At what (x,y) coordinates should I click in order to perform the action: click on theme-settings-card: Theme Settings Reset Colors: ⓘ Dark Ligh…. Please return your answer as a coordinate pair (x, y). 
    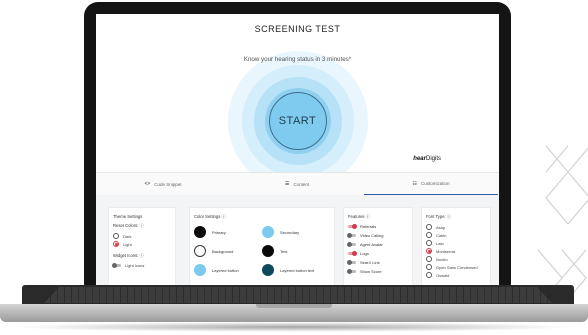
    Looking at the image, I should click on (142, 246).